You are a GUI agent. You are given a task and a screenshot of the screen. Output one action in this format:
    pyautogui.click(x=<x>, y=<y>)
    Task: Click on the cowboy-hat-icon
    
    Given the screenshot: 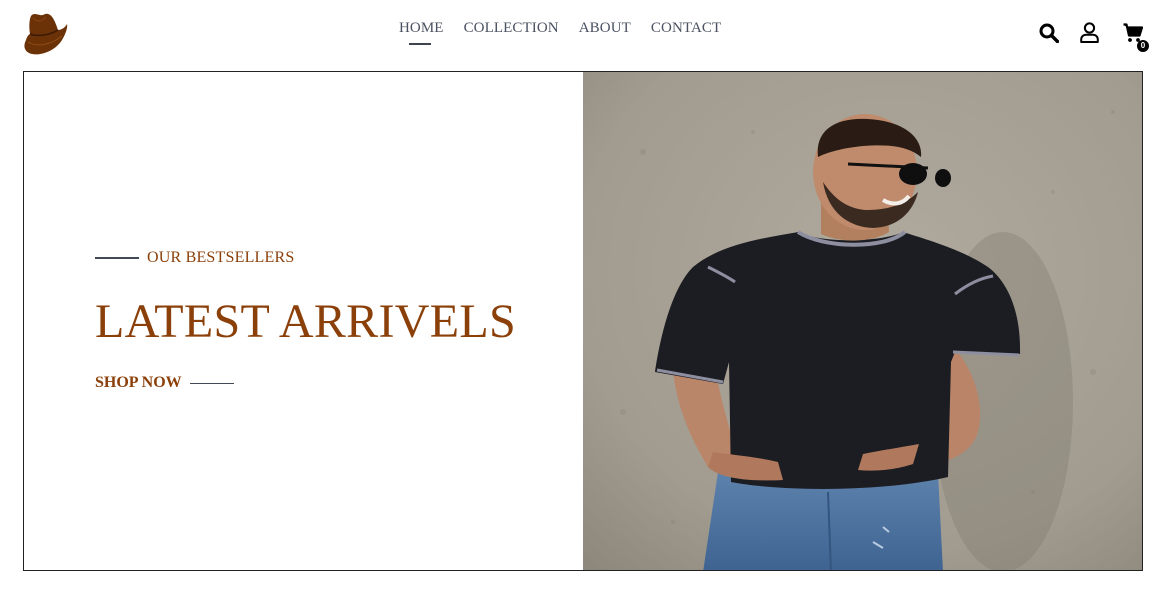 What is the action you would take?
    pyautogui.click(x=46, y=34)
    